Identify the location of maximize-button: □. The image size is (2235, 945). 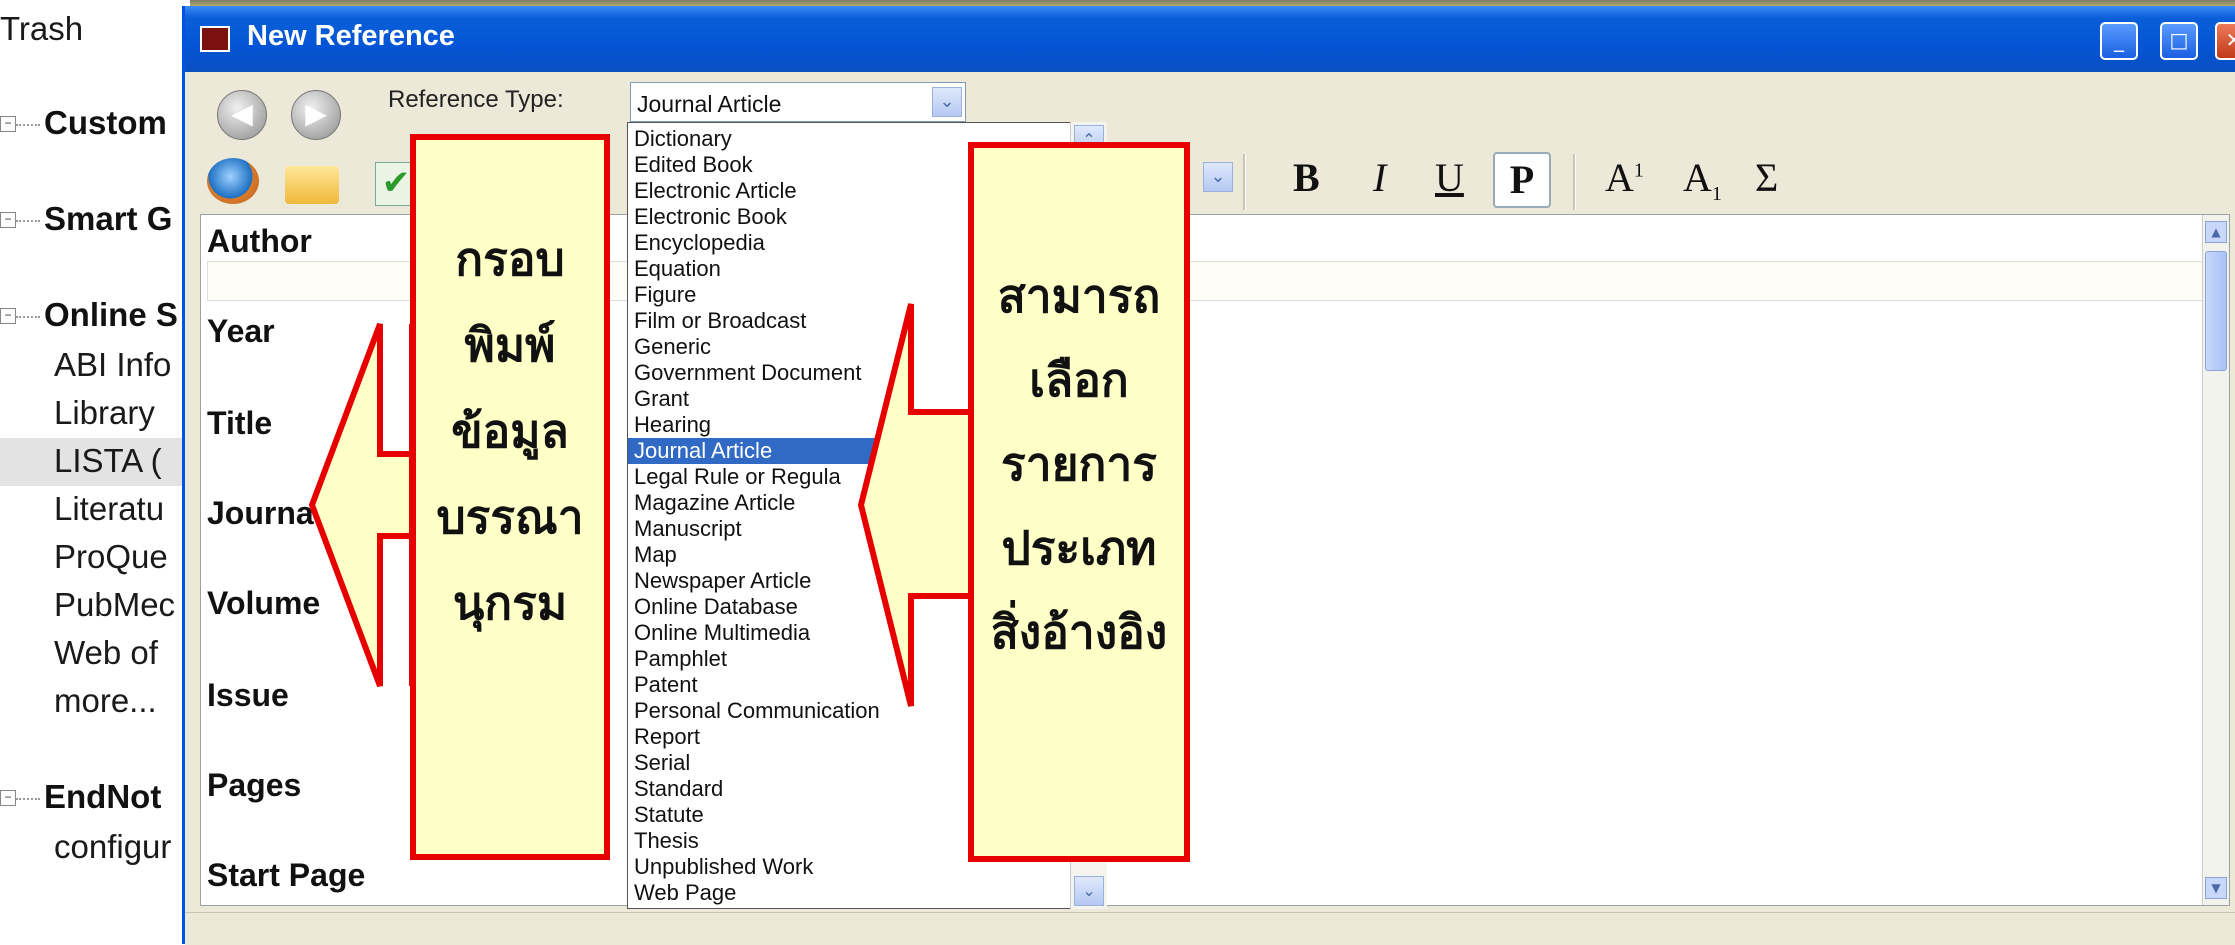
(2179, 41).